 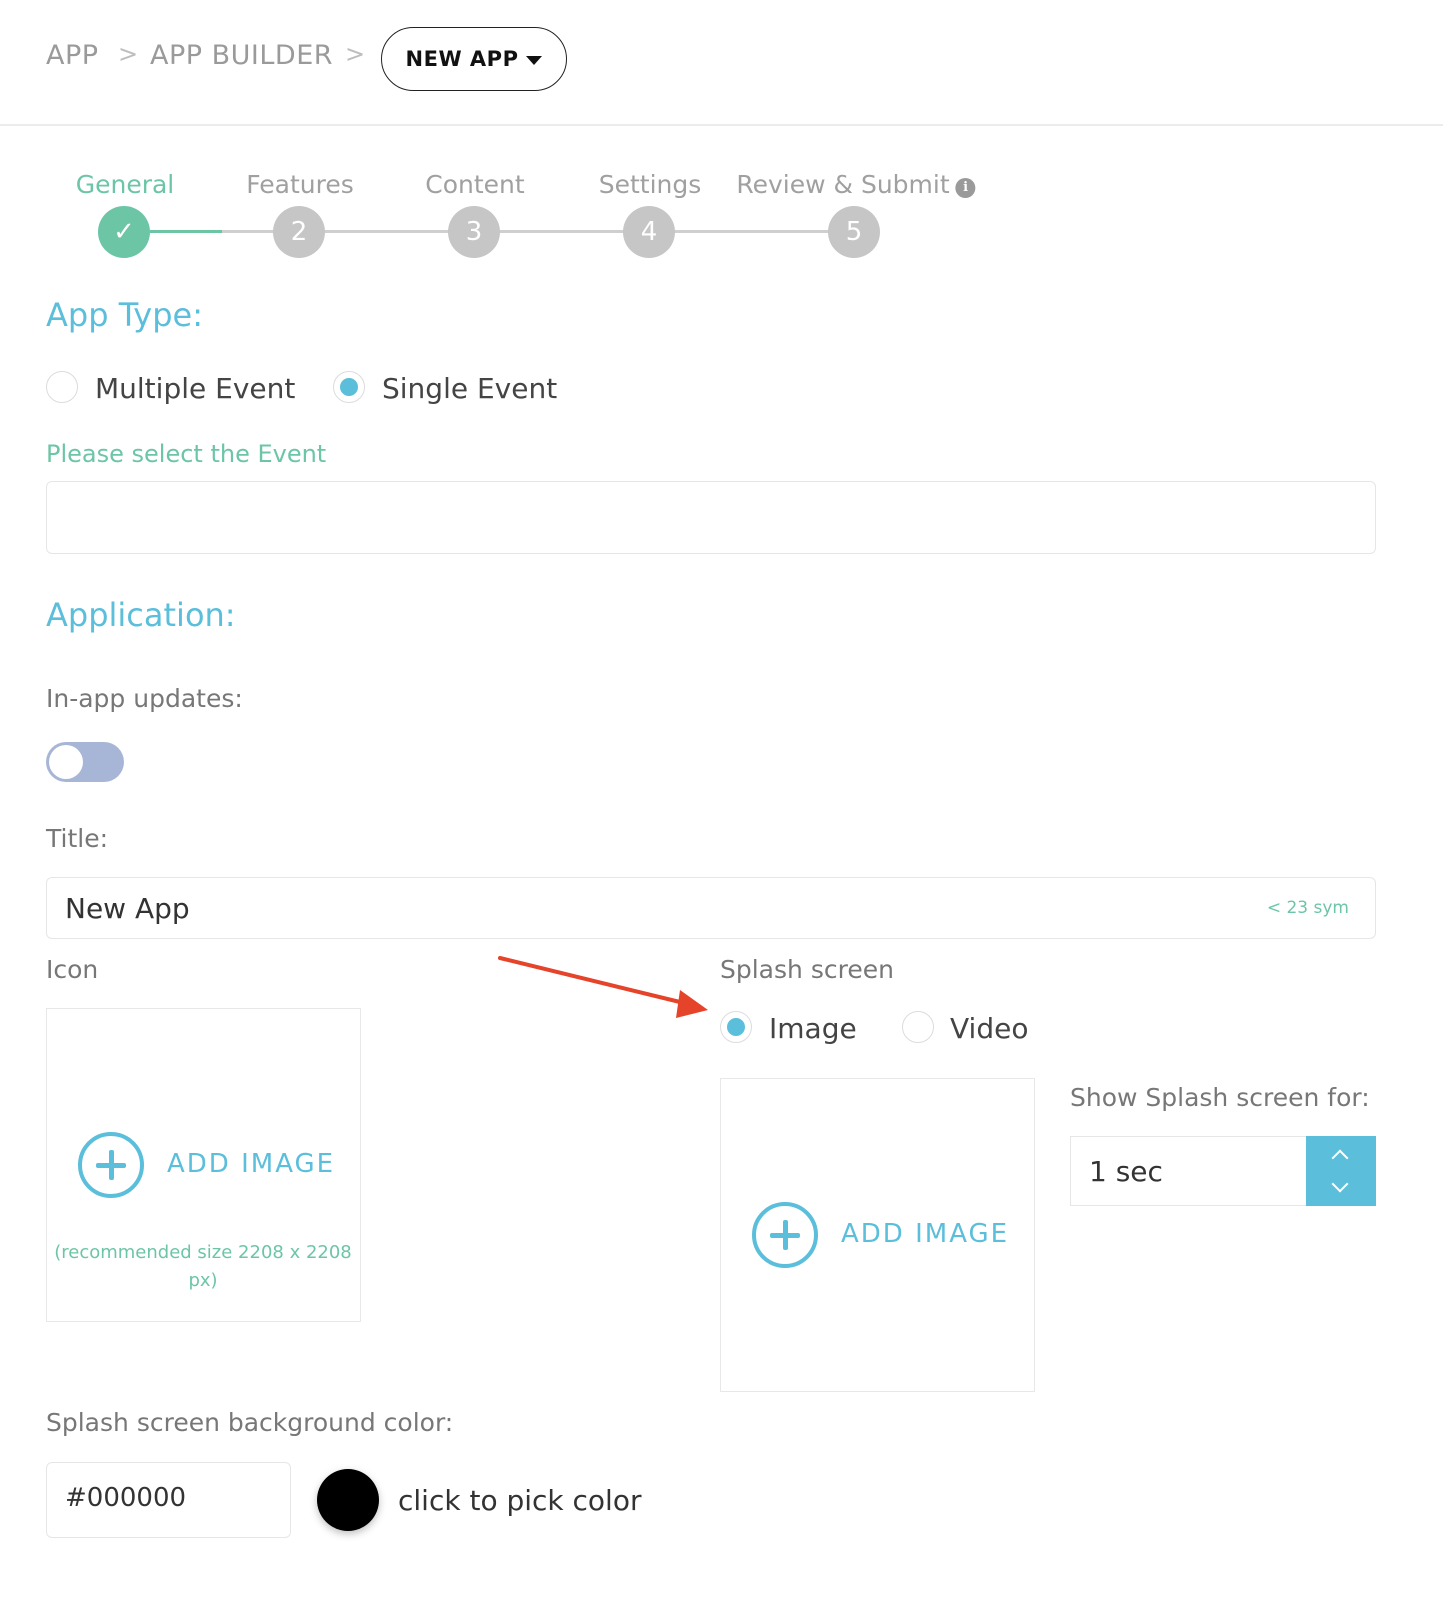 What do you see at coordinates (299, 232) in the screenshot?
I see `step-circle-features: 2` at bounding box center [299, 232].